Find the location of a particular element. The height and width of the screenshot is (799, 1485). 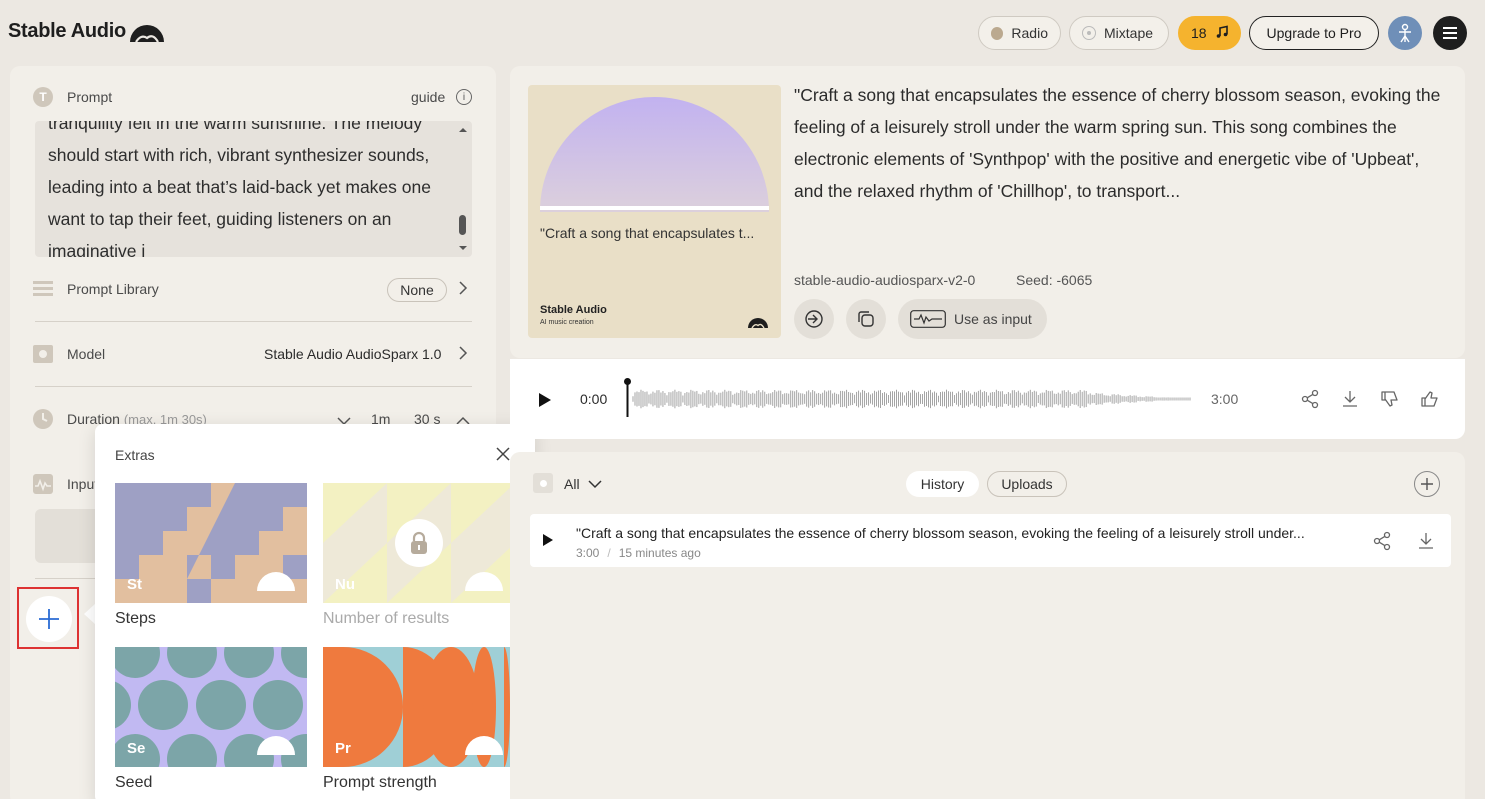

history-item-duration: 3:00 is located at coordinates (588, 553).